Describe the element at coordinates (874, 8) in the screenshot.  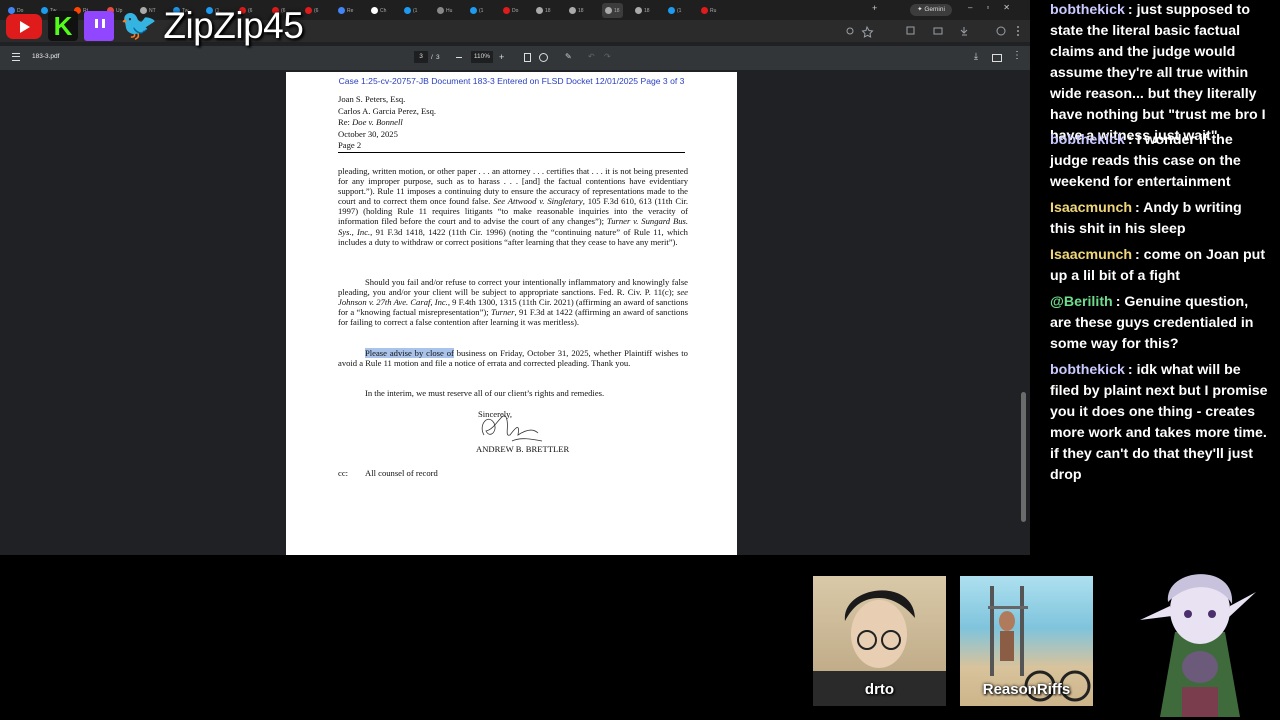
I see `new-tab-button: +` at that location.